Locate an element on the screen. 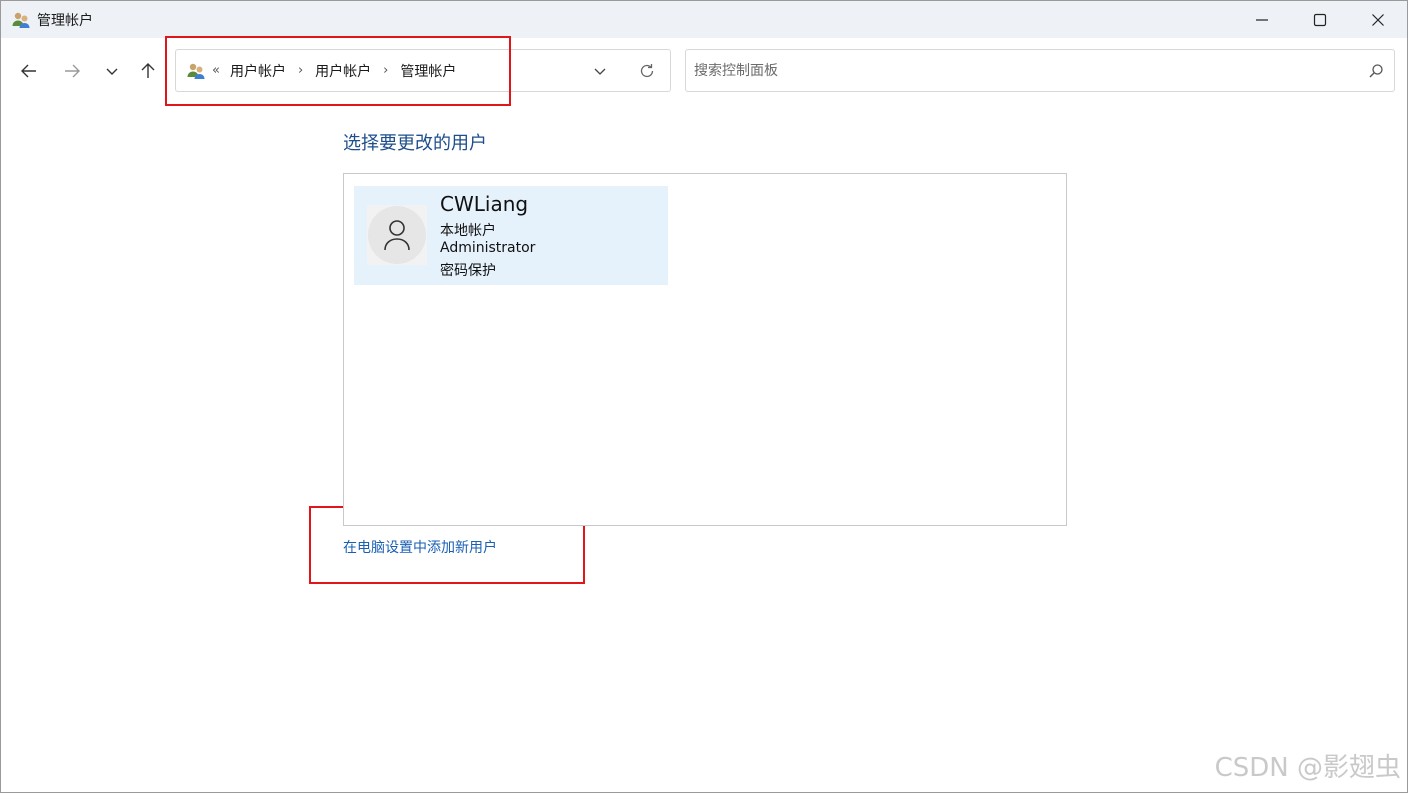 The image size is (1408, 793). address-bar: « 用户帐户 › 用户帐户 › 管理帐户 is located at coordinates (423, 70).